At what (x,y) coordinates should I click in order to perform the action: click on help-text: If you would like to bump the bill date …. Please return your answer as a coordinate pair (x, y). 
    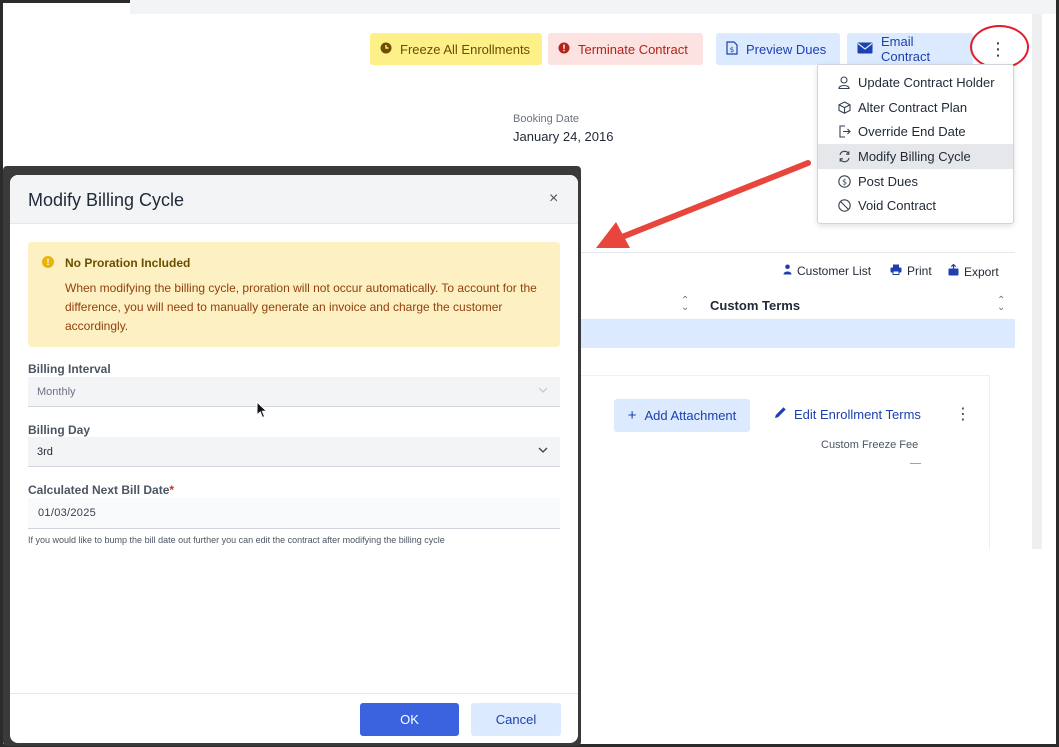
    Looking at the image, I should click on (236, 540).